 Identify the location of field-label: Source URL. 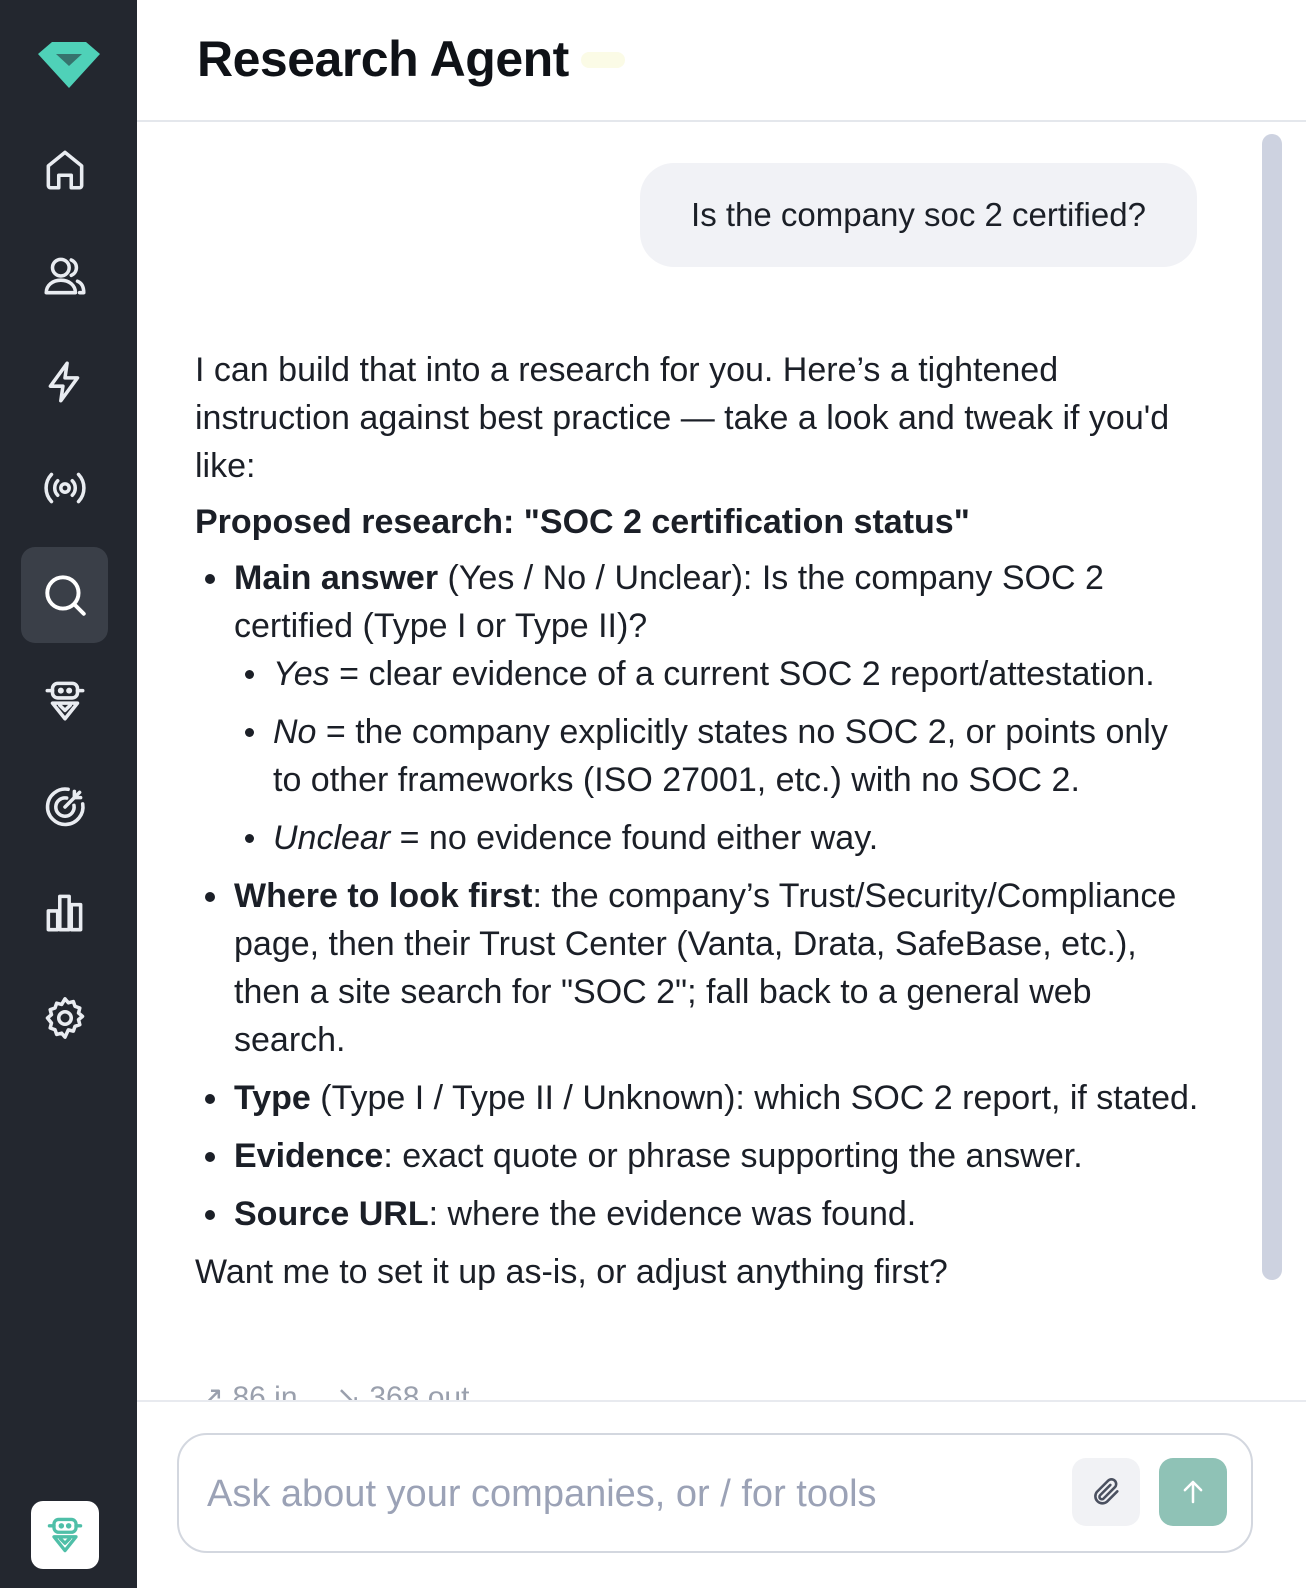
(331, 1214).